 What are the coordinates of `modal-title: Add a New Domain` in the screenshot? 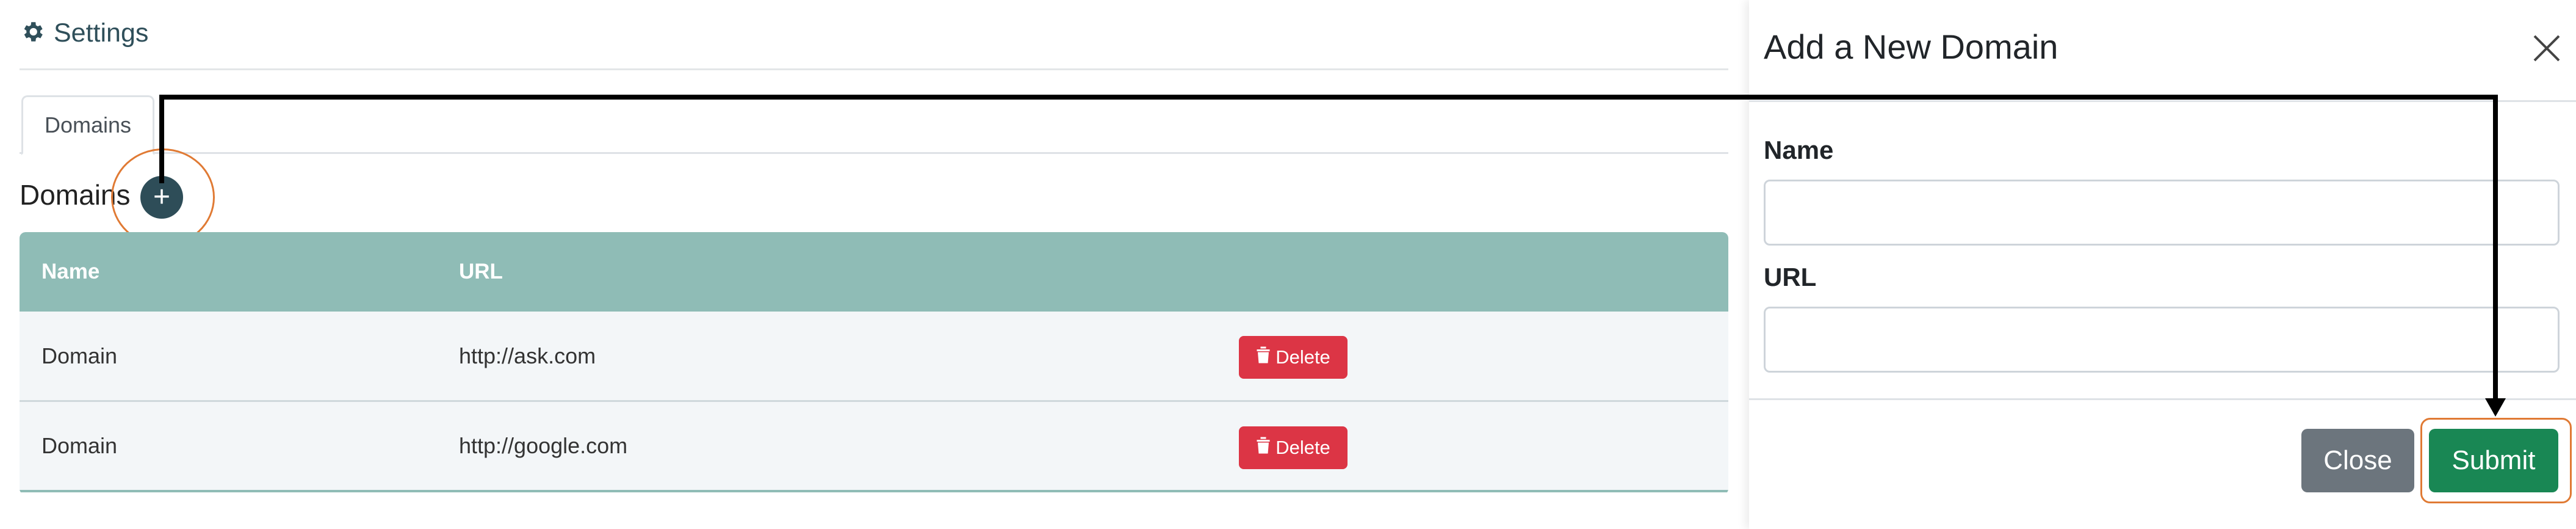 It's located at (1911, 46).